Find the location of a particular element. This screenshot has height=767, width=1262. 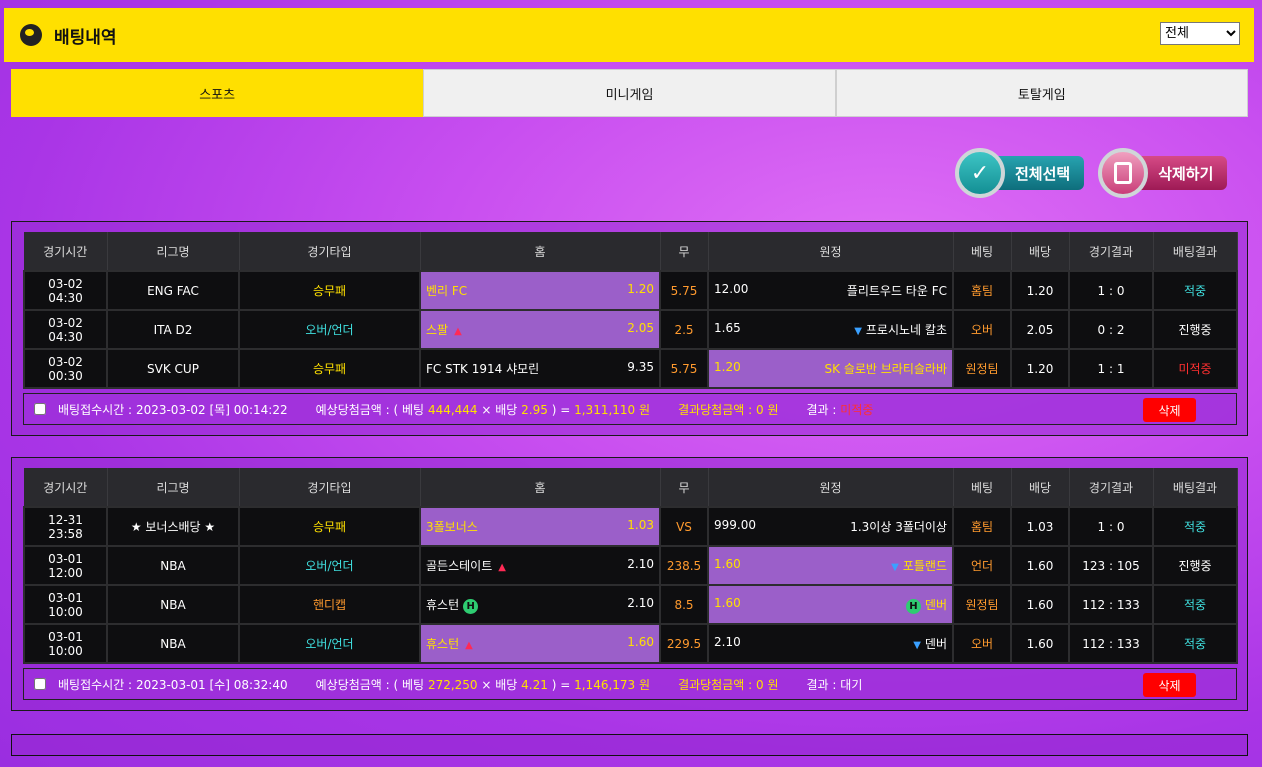

page-title: 배팅내역 is located at coordinates (85, 37).